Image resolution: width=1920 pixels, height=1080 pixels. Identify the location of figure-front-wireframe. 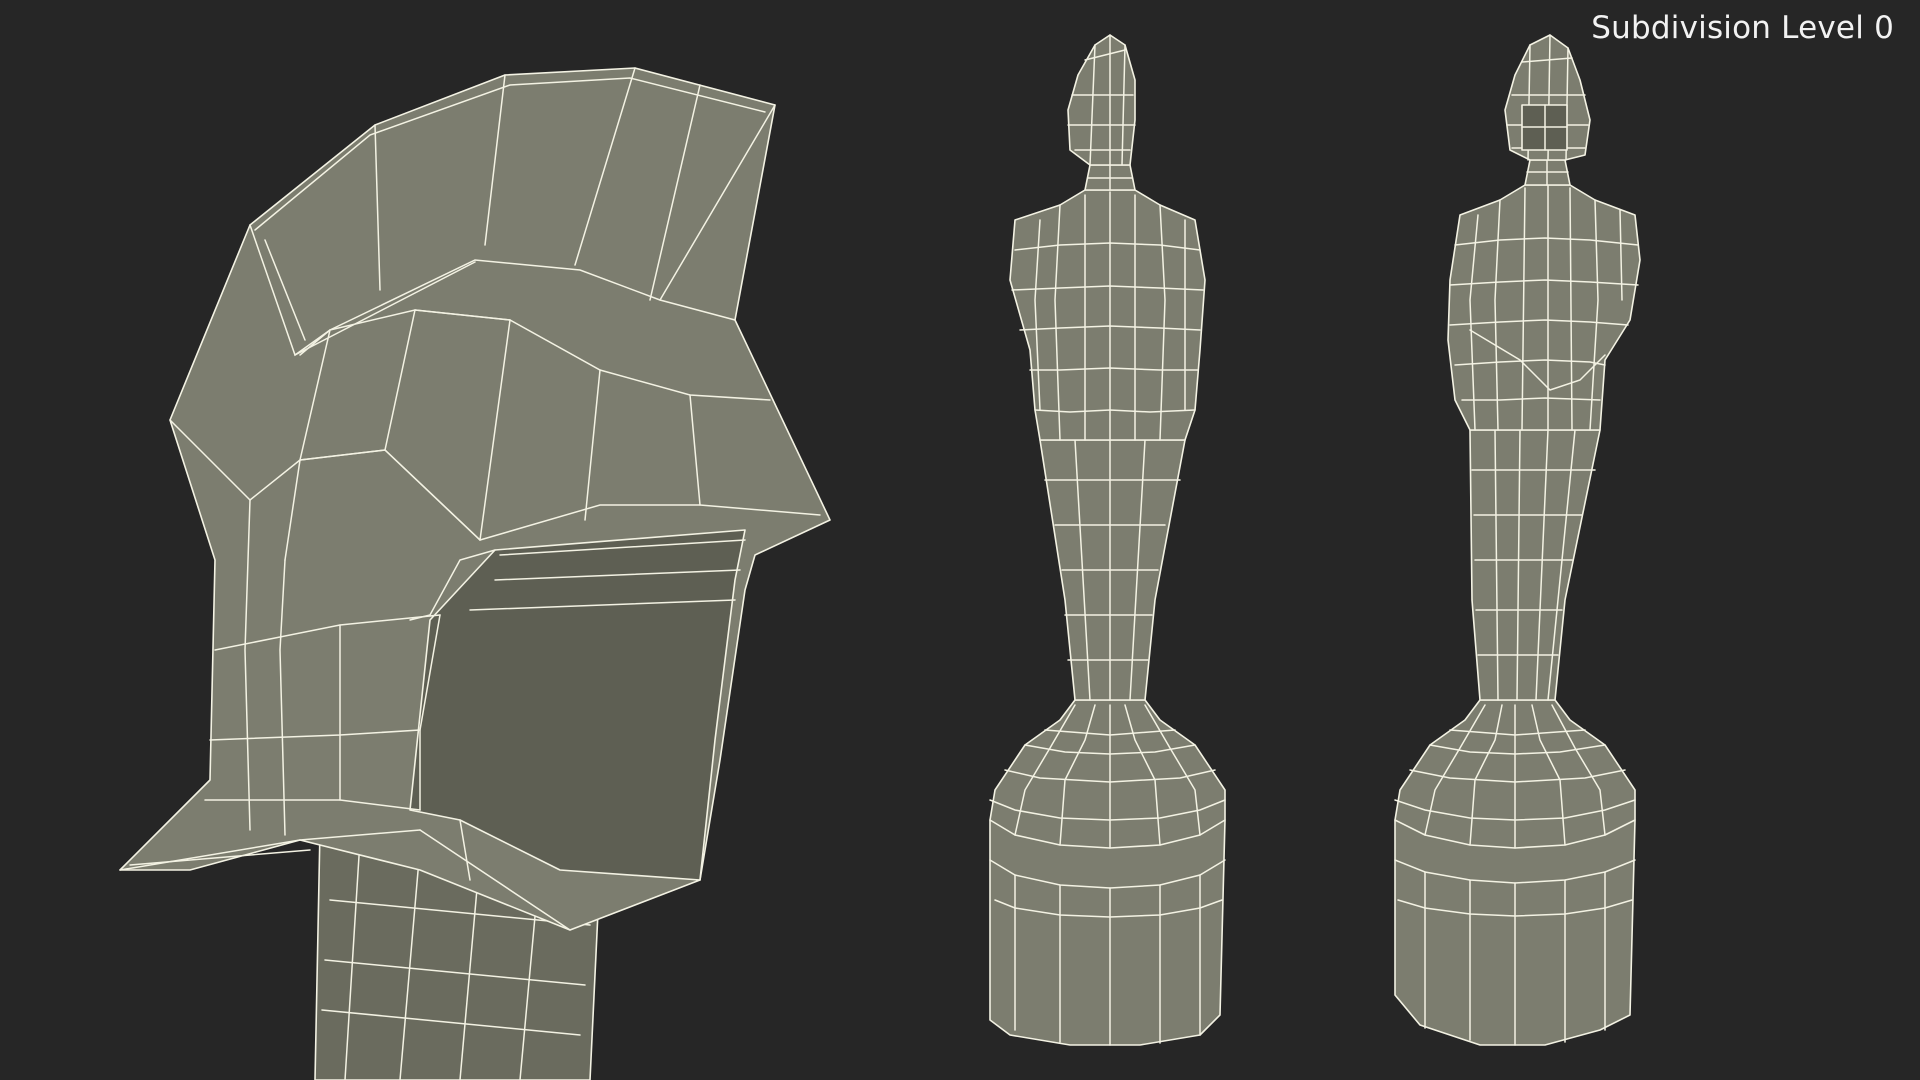
(1517, 540).